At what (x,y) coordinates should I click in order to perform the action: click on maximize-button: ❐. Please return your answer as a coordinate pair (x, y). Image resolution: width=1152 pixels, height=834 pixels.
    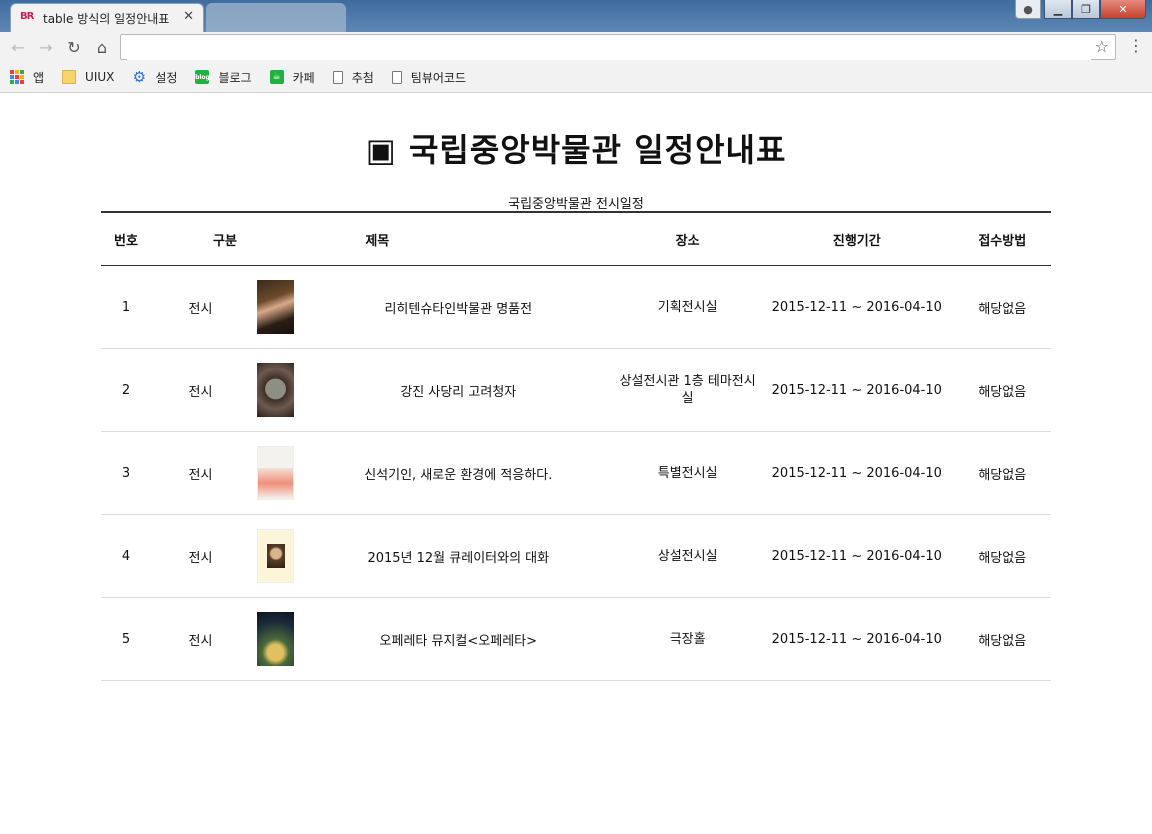
    Looking at the image, I should click on (1086, 9).